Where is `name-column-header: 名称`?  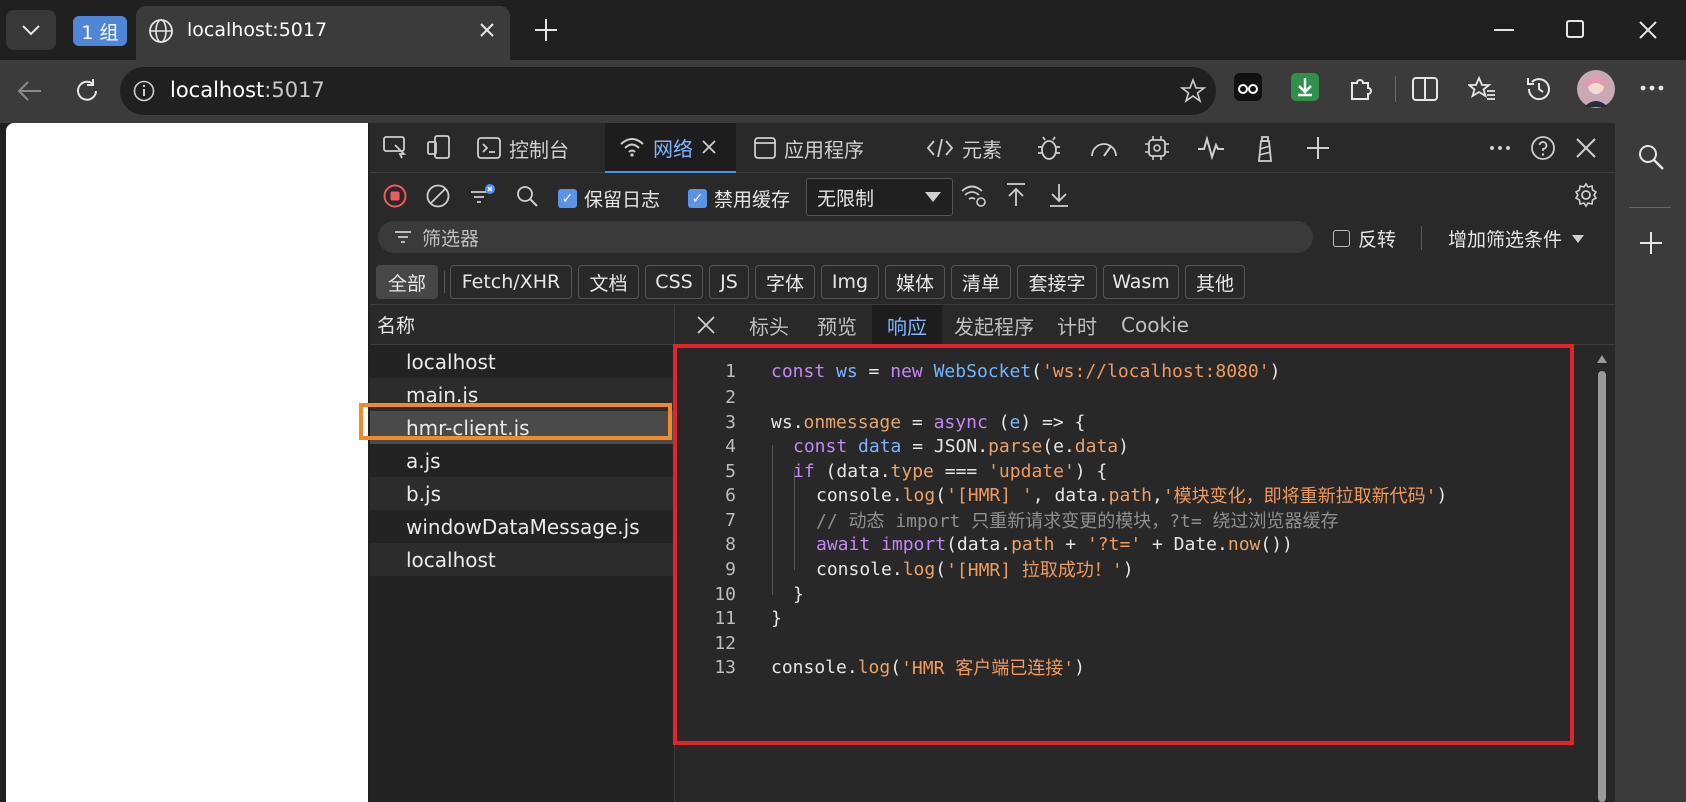 name-column-header: 名称 is located at coordinates (522, 325).